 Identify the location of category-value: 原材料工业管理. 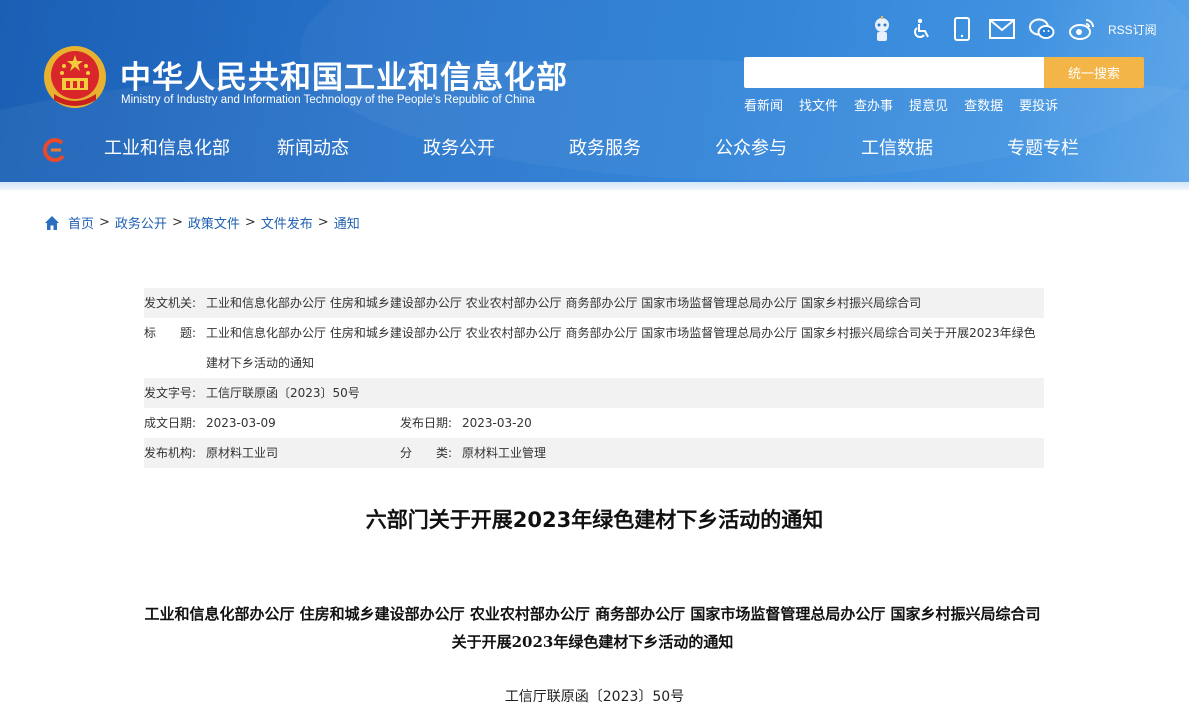
(504, 453).